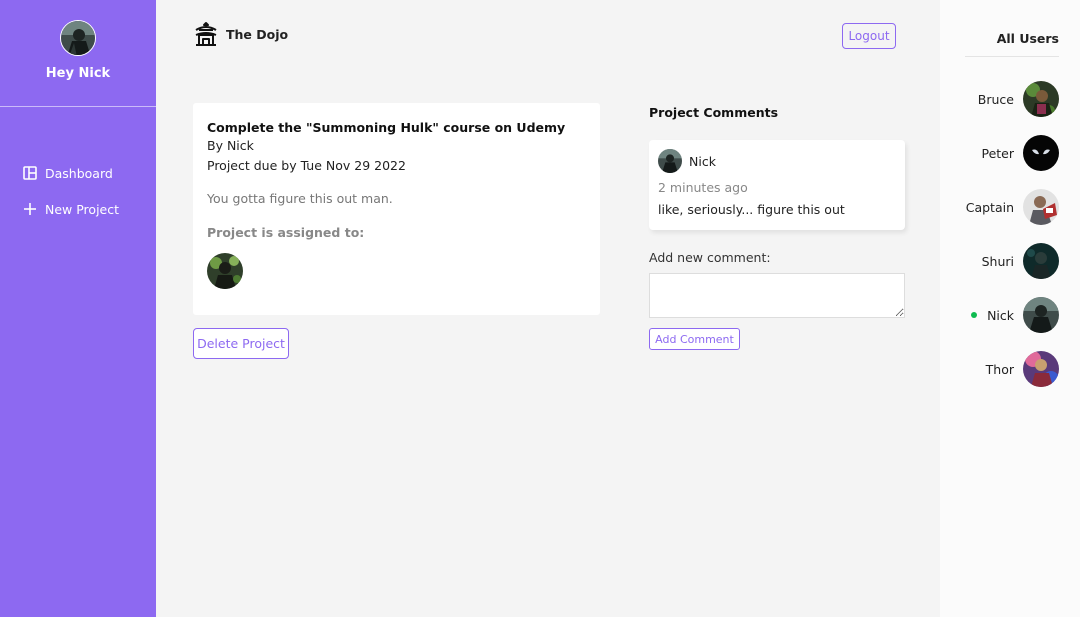 This screenshot has width=1080, height=617. I want to click on user-name: Peter, so click(997, 153).